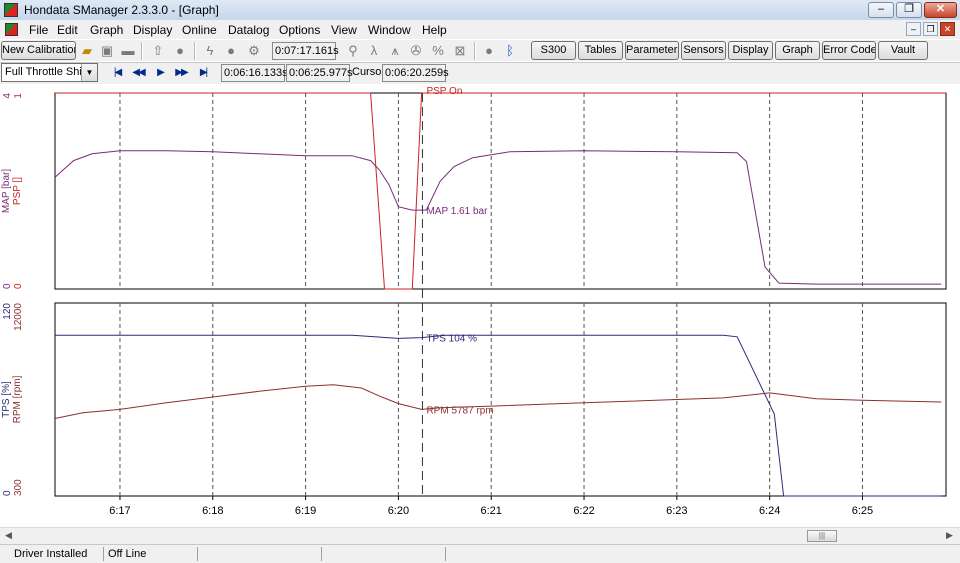 The width and height of the screenshot is (960, 563). I want to click on minimize-button: ‒, so click(881, 10).